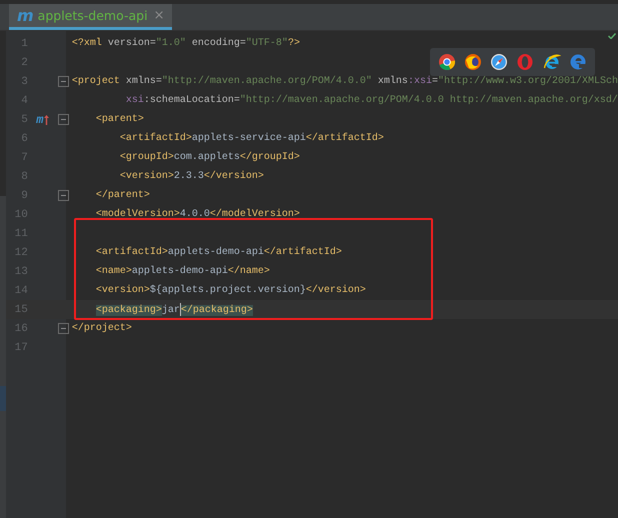 The image size is (618, 518). Describe the element at coordinates (171, 43) in the screenshot. I see `code-token: "1.0"` at that location.